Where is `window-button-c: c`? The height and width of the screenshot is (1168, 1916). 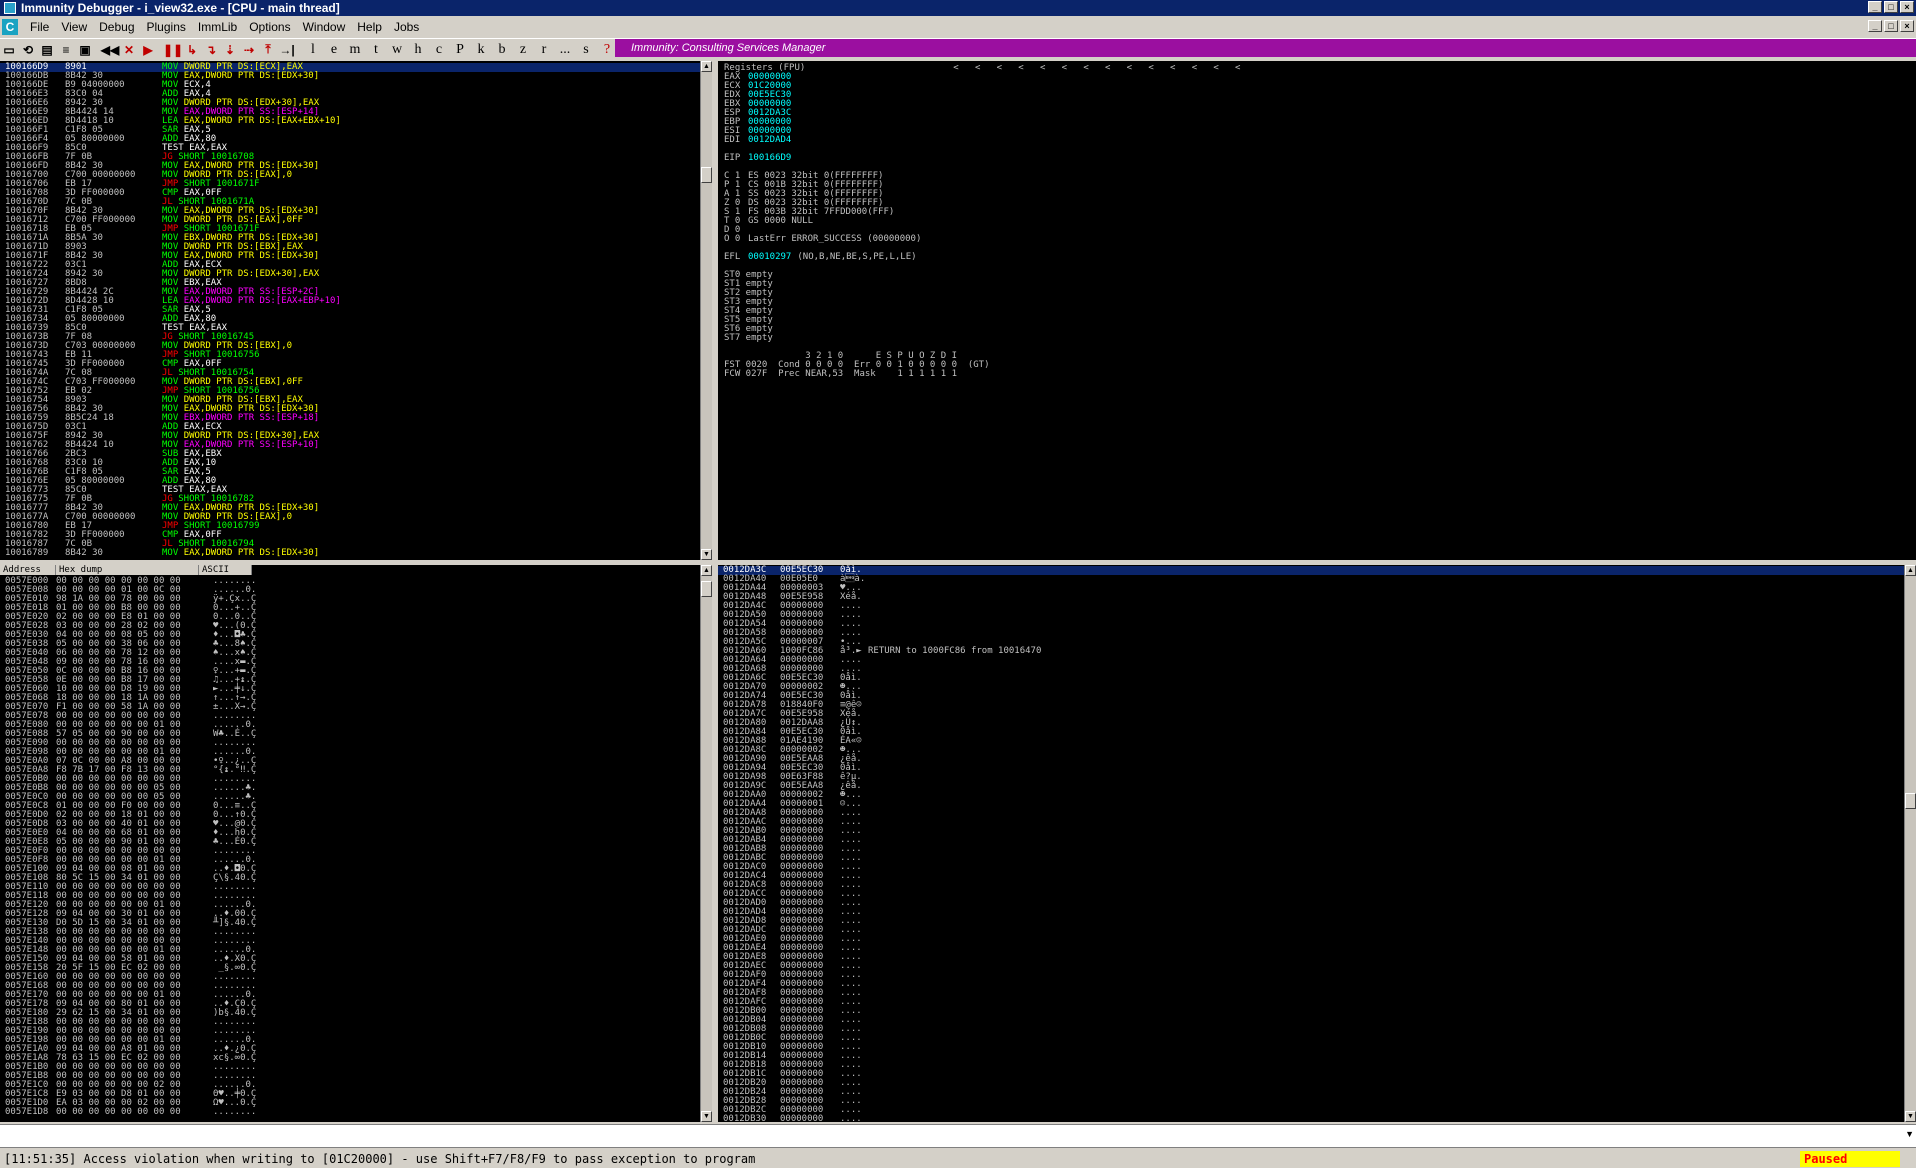
window-button-c: c is located at coordinates (439, 50).